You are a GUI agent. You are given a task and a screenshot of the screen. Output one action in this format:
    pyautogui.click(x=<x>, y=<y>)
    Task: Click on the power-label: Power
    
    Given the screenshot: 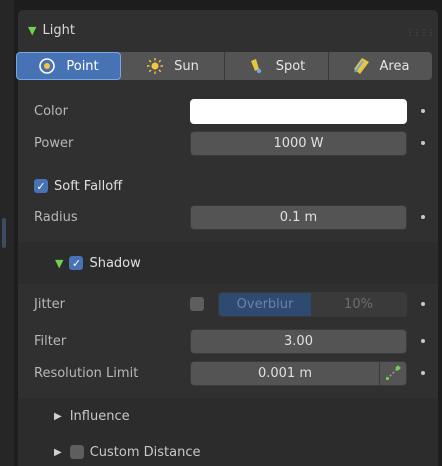 What is the action you would take?
    pyautogui.click(x=54, y=143)
    